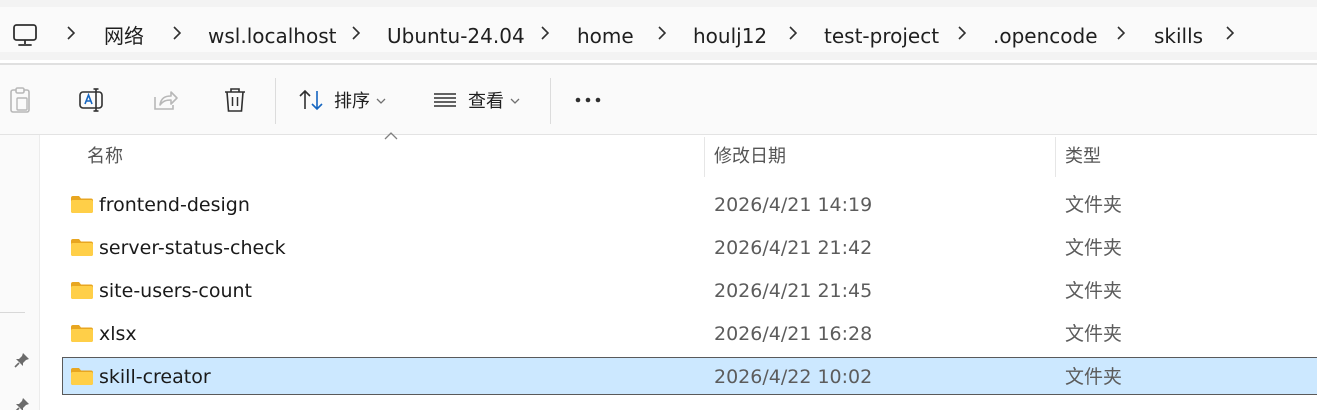  I want to click on sort-label: 排序, so click(352, 101).